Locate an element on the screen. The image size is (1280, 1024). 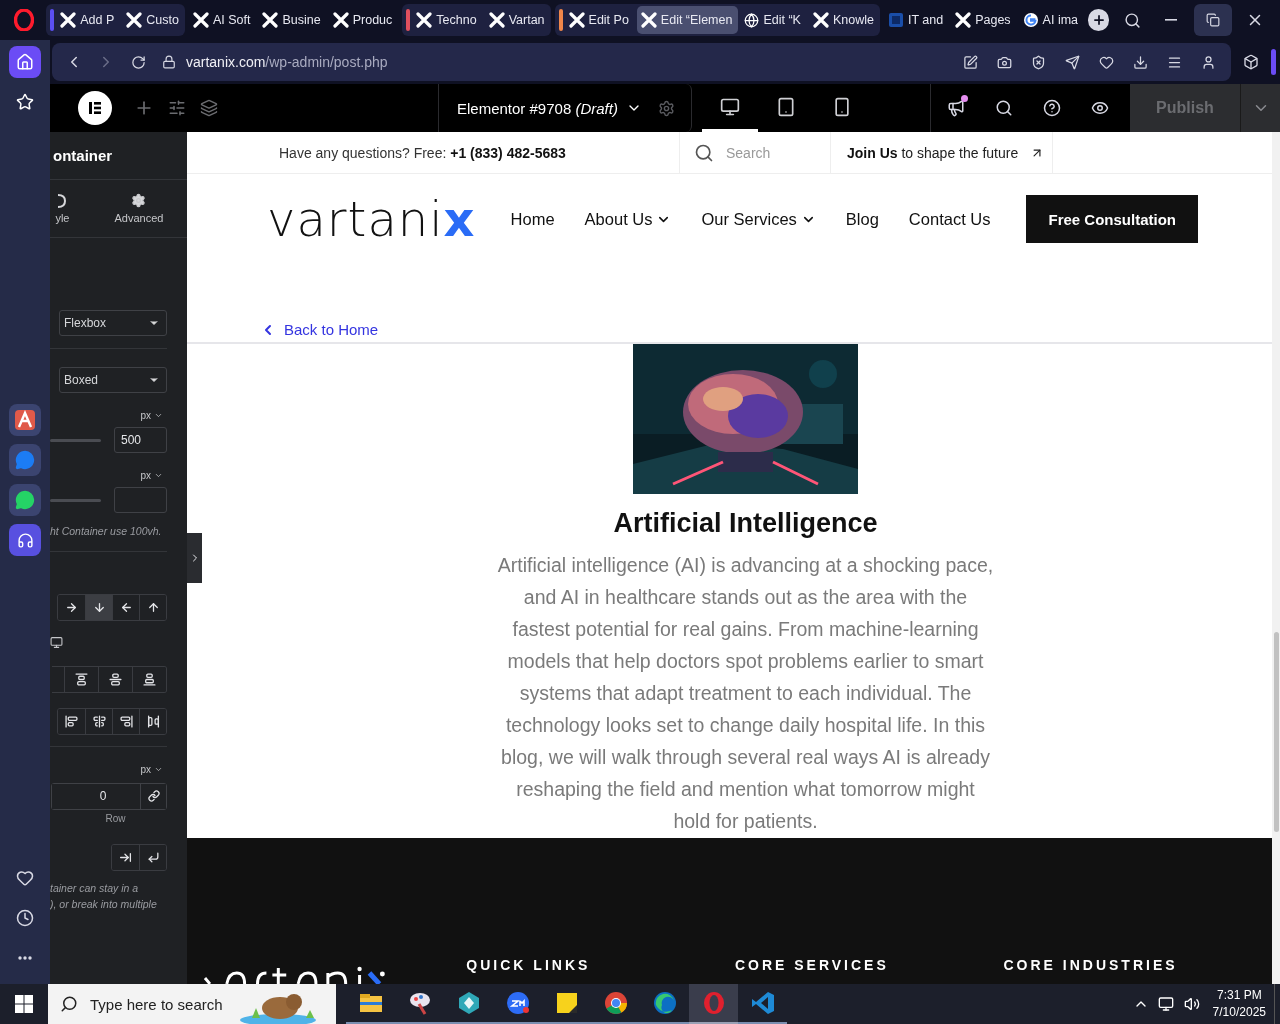
send-icon is located at coordinates (1072, 62).